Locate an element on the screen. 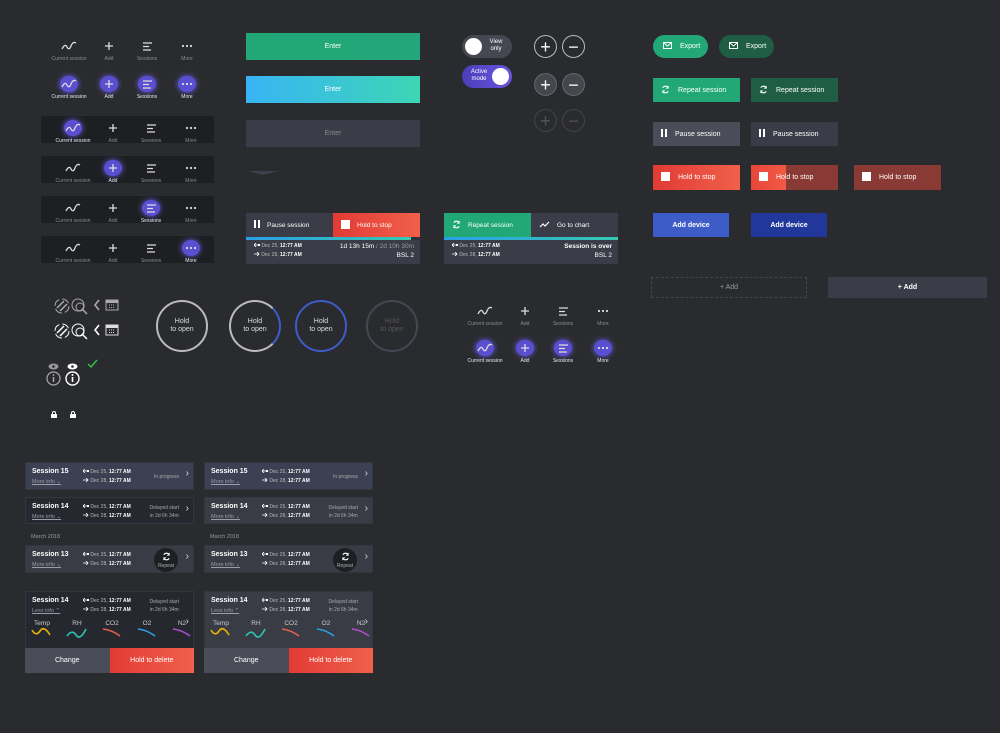 This screenshot has height=733, width=1000. view-only-toggle: View only is located at coordinates (487, 46).